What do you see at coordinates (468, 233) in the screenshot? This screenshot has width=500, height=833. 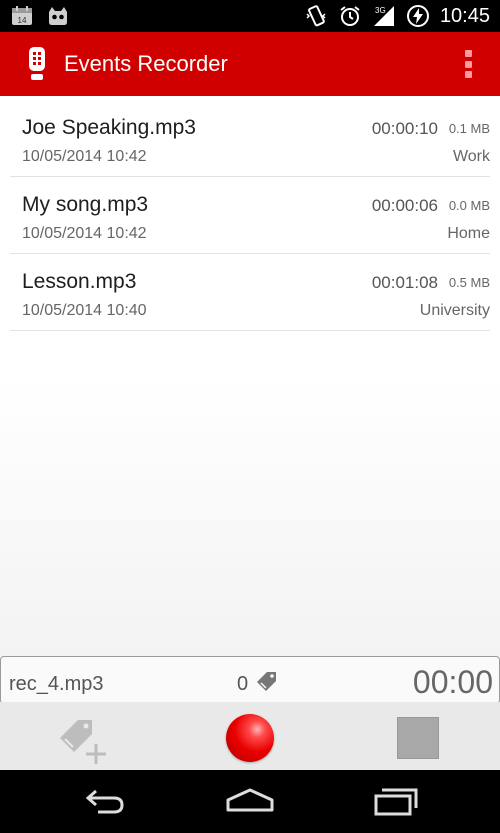 I see `recording-category: Home` at bounding box center [468, 233].